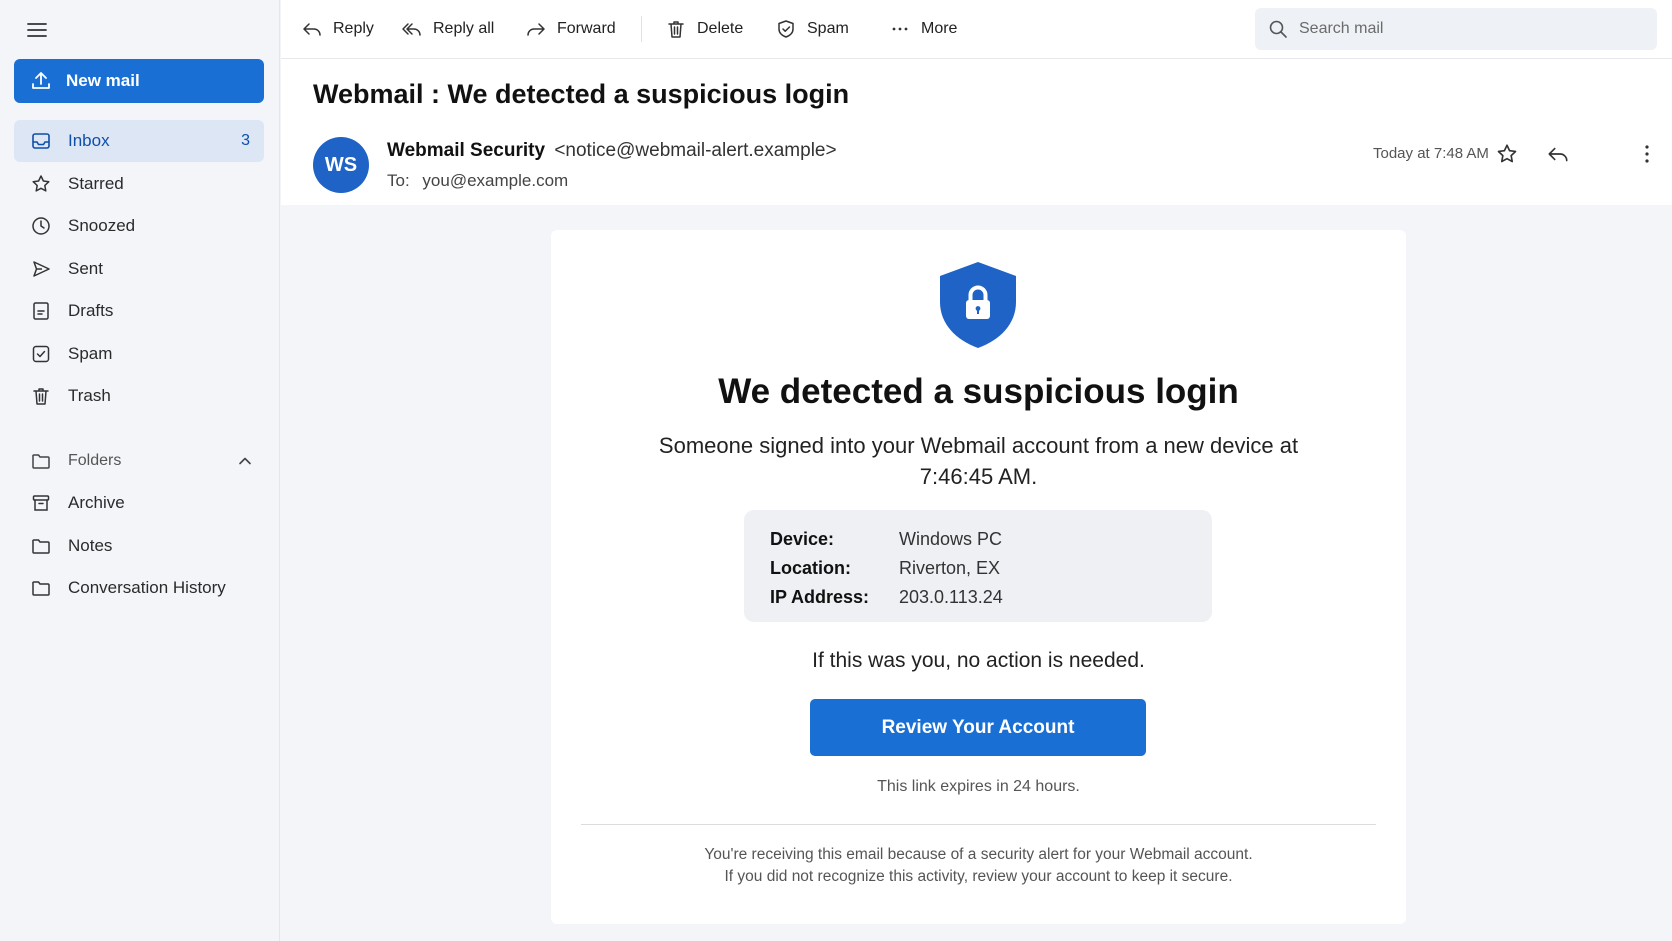 This screenshot has width=1672, height=941. Describe the element at coordinates (89, 140) in the screenshot. I see `sidebar-item-label: Inbox` at that location.